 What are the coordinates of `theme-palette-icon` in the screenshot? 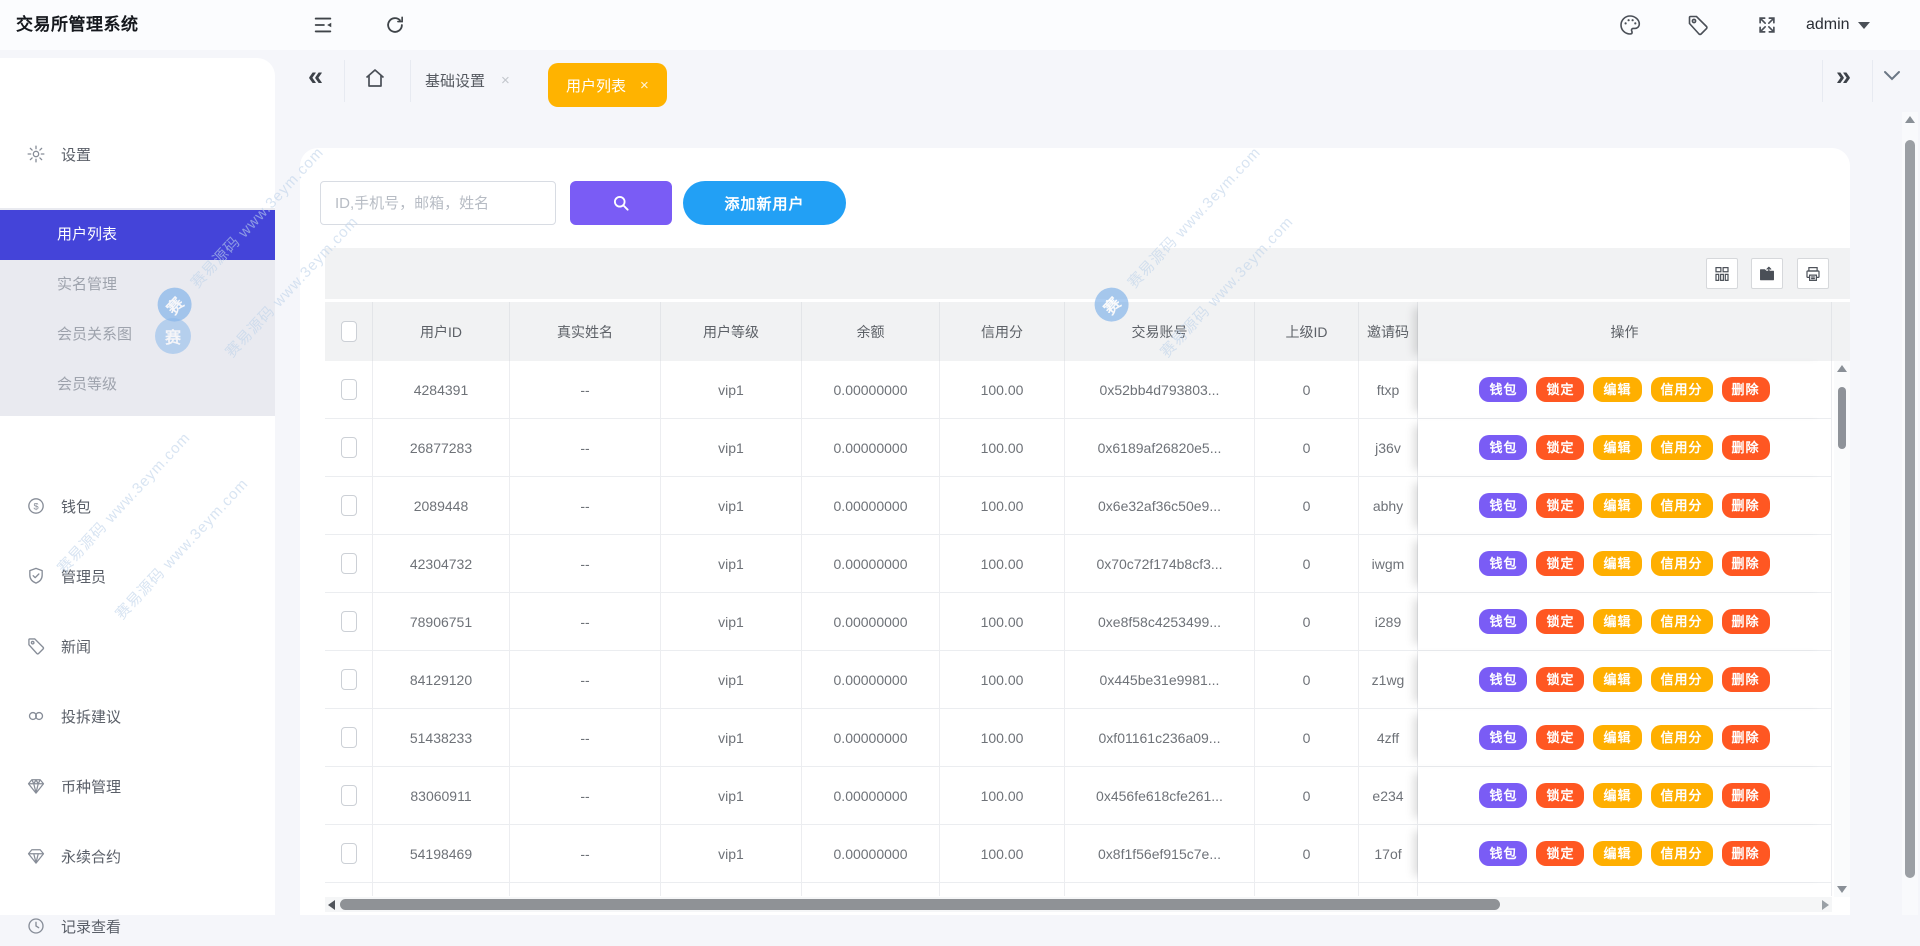 It's located at (1630, 25).